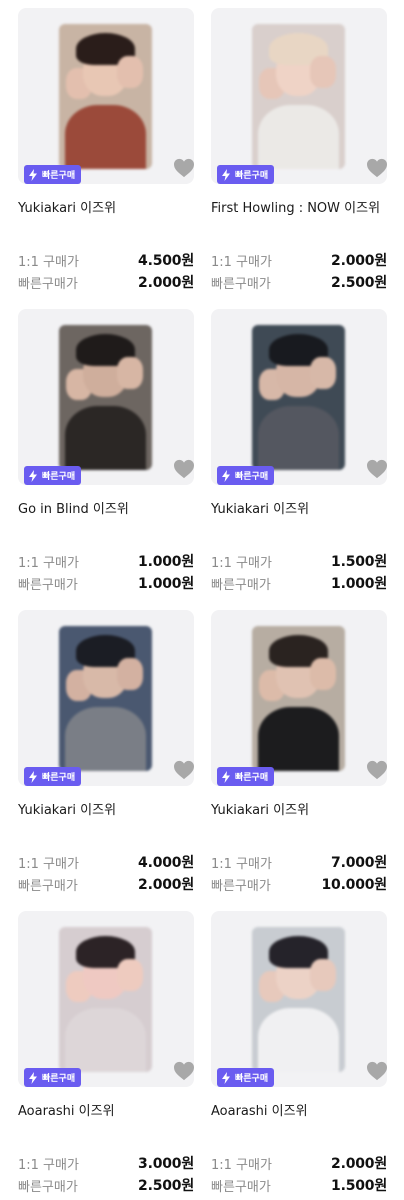 This screenshot has height=1200, width=404. What do you see at coordinates (299, 884) in the screenshot?
I see `price-row-quick: 빠른구매가 10.000원` at bounding box center [299, 884].